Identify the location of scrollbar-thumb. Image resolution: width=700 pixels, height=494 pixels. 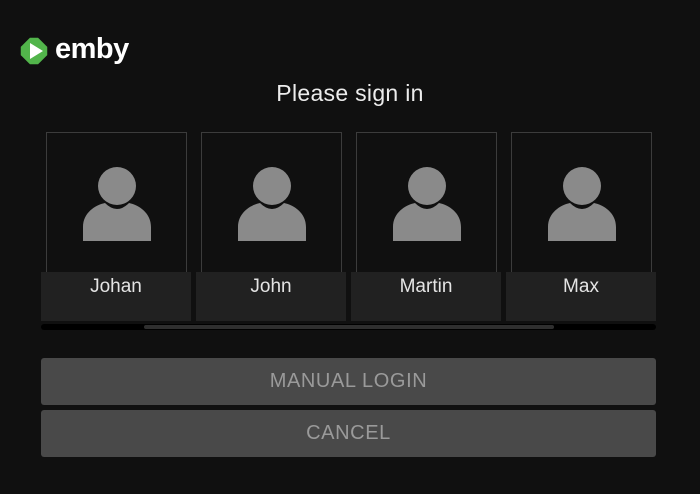
(349, 327).